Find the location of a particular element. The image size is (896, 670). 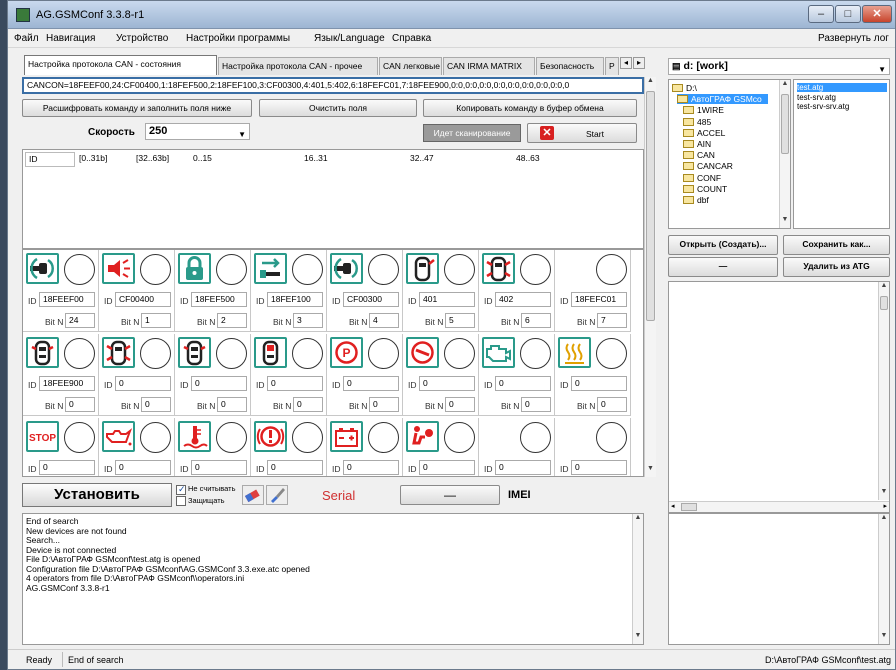

tree-item: АвтоГРАФ GSMco is located at coordinates (722, 99).